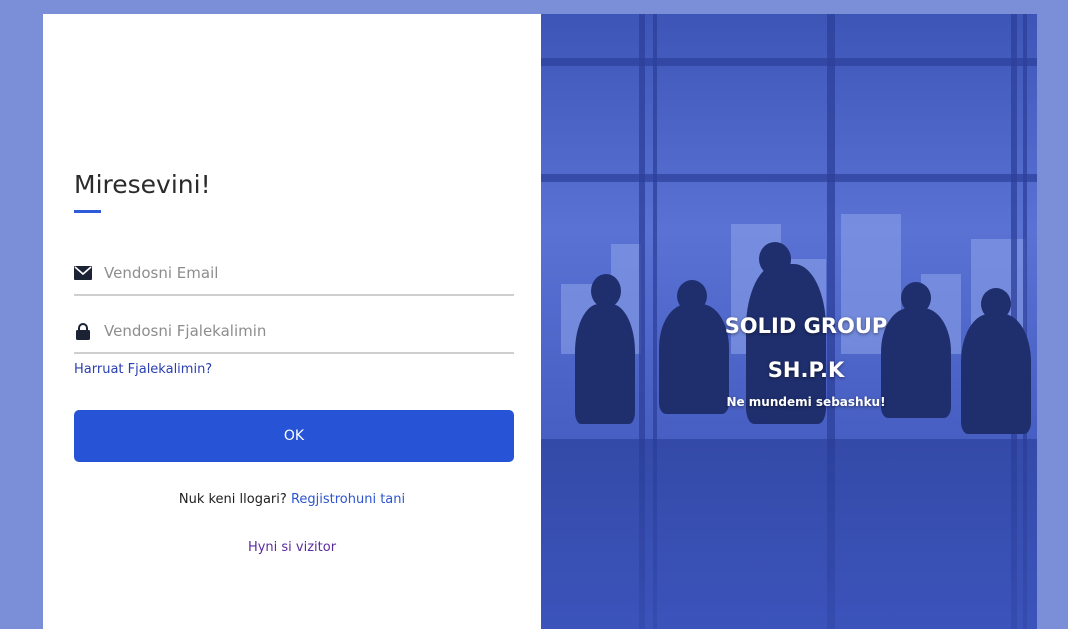 The image size is (1068, 629). Describe the element at coordinates (83, 273) in the screenshot. I see `envelope-icon` at that location.